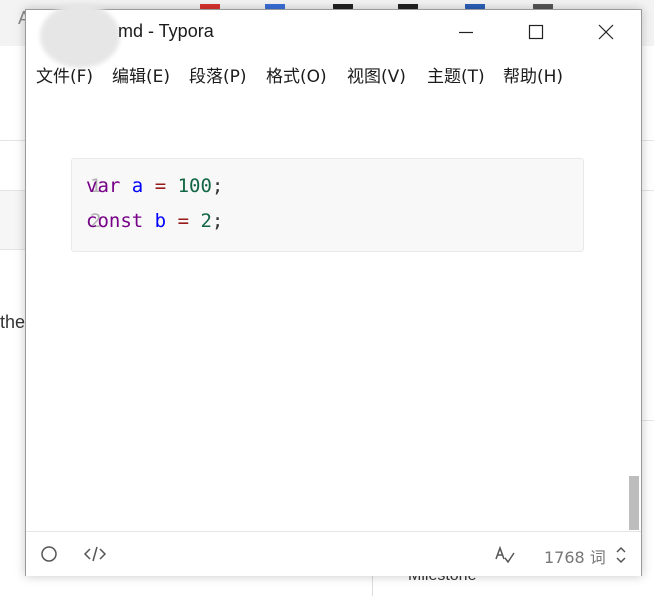  Describe the element at coordinates (575, 556) in the screenshot. I see `word-count: 1768 词` at that location.